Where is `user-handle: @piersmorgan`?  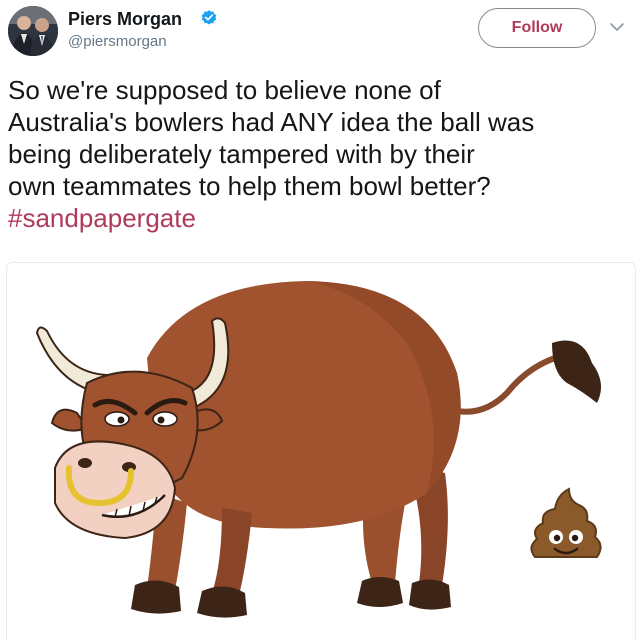 user-handle: @piersmorgan is located at coordinates (117, 42).